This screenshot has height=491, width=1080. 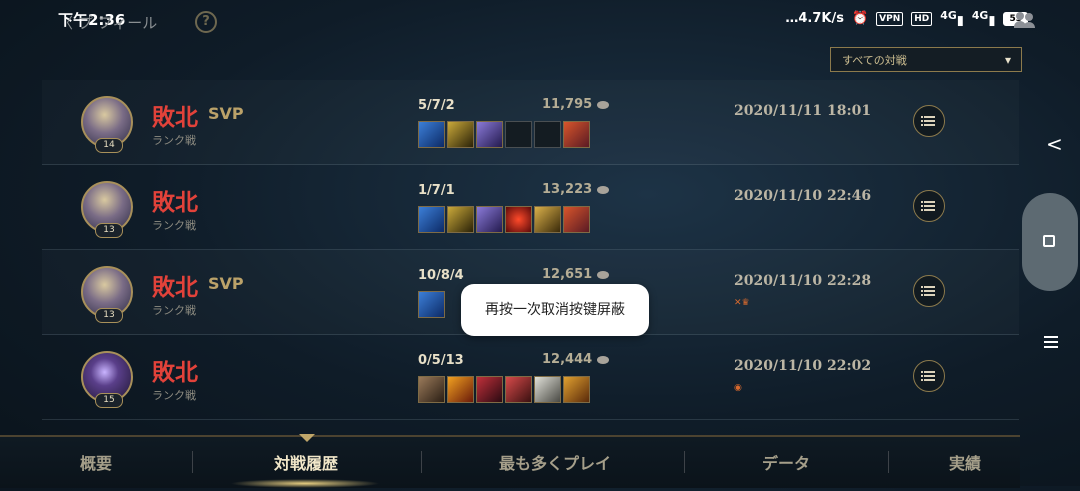 I want to click on item-icon-red-sword, so click(x=518, y=389).